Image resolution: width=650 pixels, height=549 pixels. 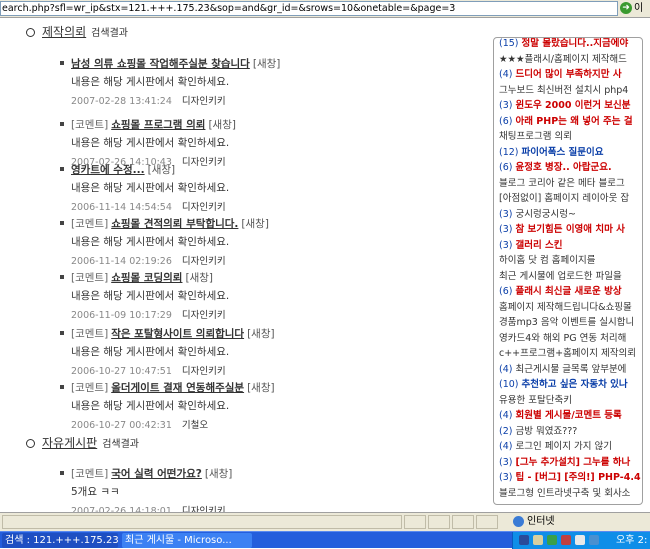 I want to click on sidebar-post-title: 최근 게시물에 업로드한 파일을, so click(x=560, y=276).